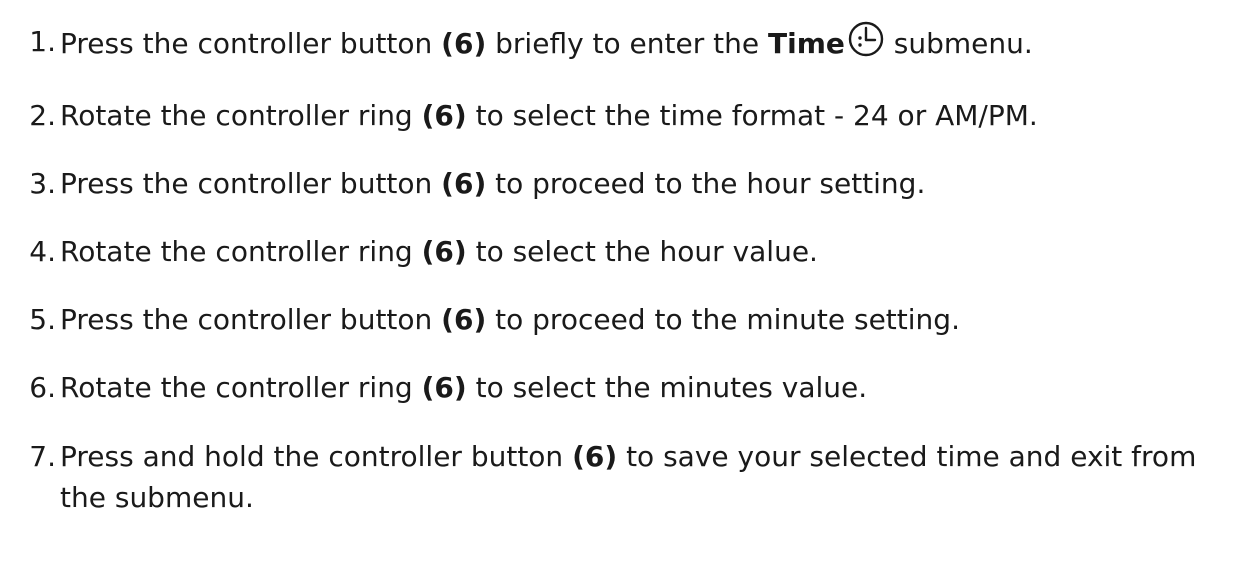 The height and width of the screenshot is (563, 1254). What do you see at coordinates (866, 39) in the screenshot?
I see `clock-icon` at bounding box center [866, 39].